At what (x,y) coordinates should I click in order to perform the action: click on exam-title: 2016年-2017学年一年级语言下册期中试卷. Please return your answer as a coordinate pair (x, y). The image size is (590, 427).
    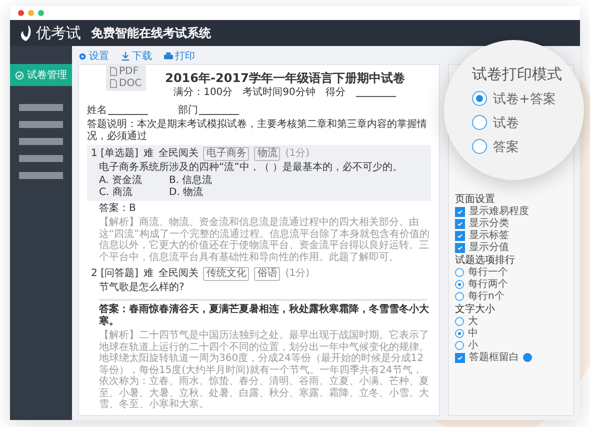
    Looking at the image, I should click on (285, 78).